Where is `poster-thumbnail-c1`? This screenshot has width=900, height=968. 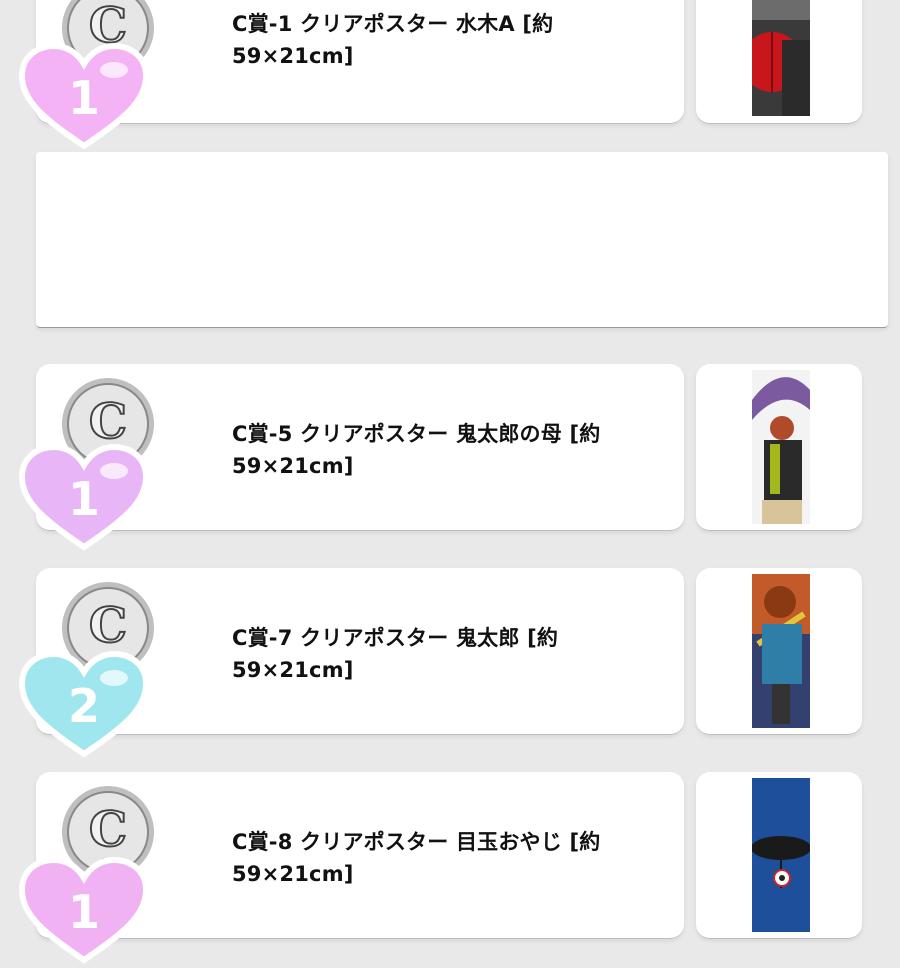
poster-thumbnail-c1 is located at coordinates (779, 62).